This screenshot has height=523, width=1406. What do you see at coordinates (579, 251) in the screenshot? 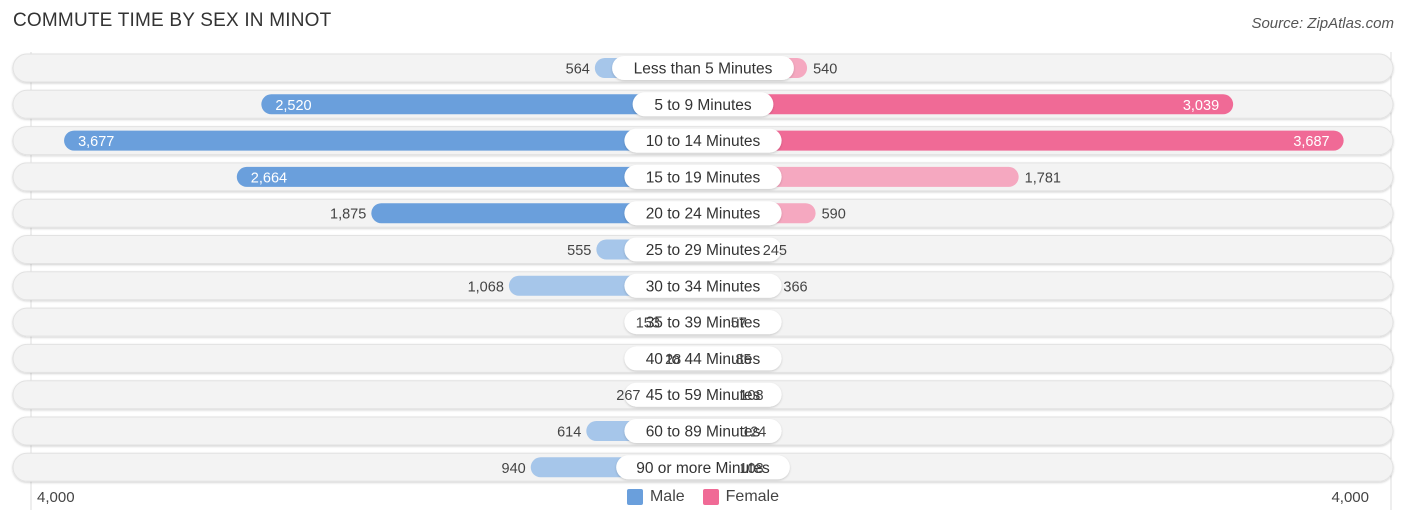
I see `value-label-male: 555` at bounding box center [579, 251].